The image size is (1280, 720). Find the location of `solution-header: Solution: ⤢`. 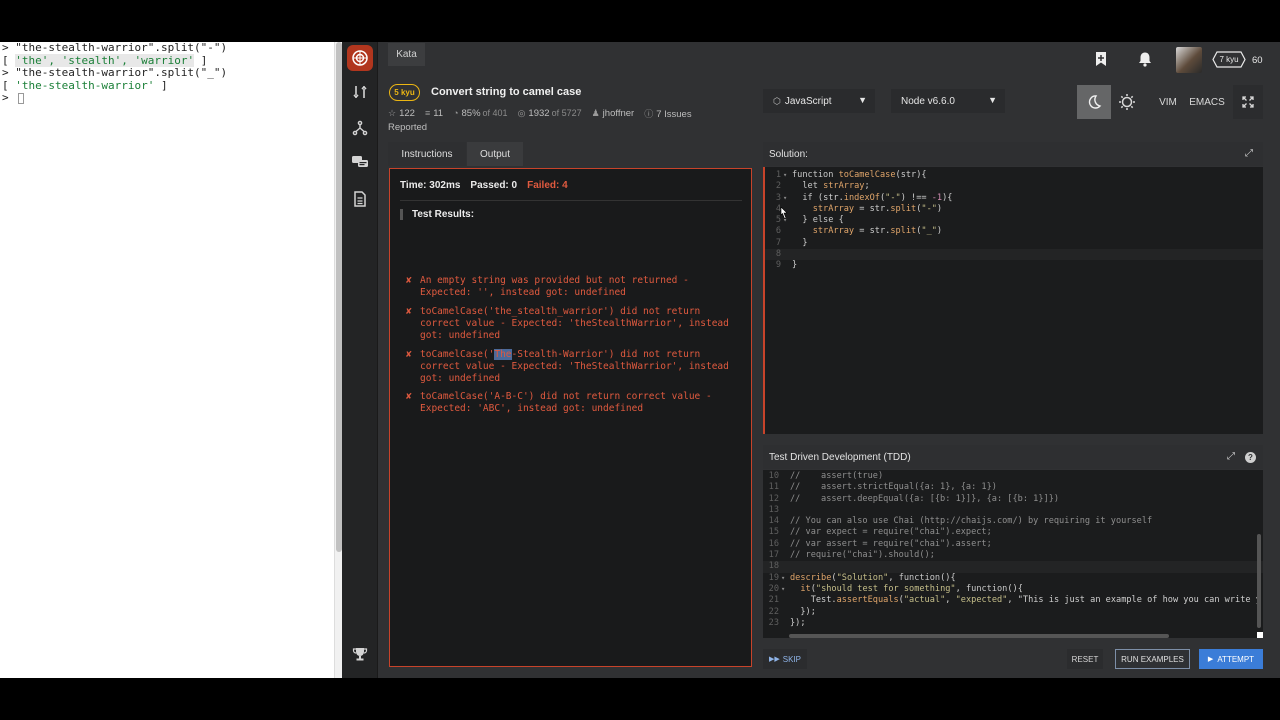

solution-header: Solution: ⤢ is located at coordinates (1013, 154).